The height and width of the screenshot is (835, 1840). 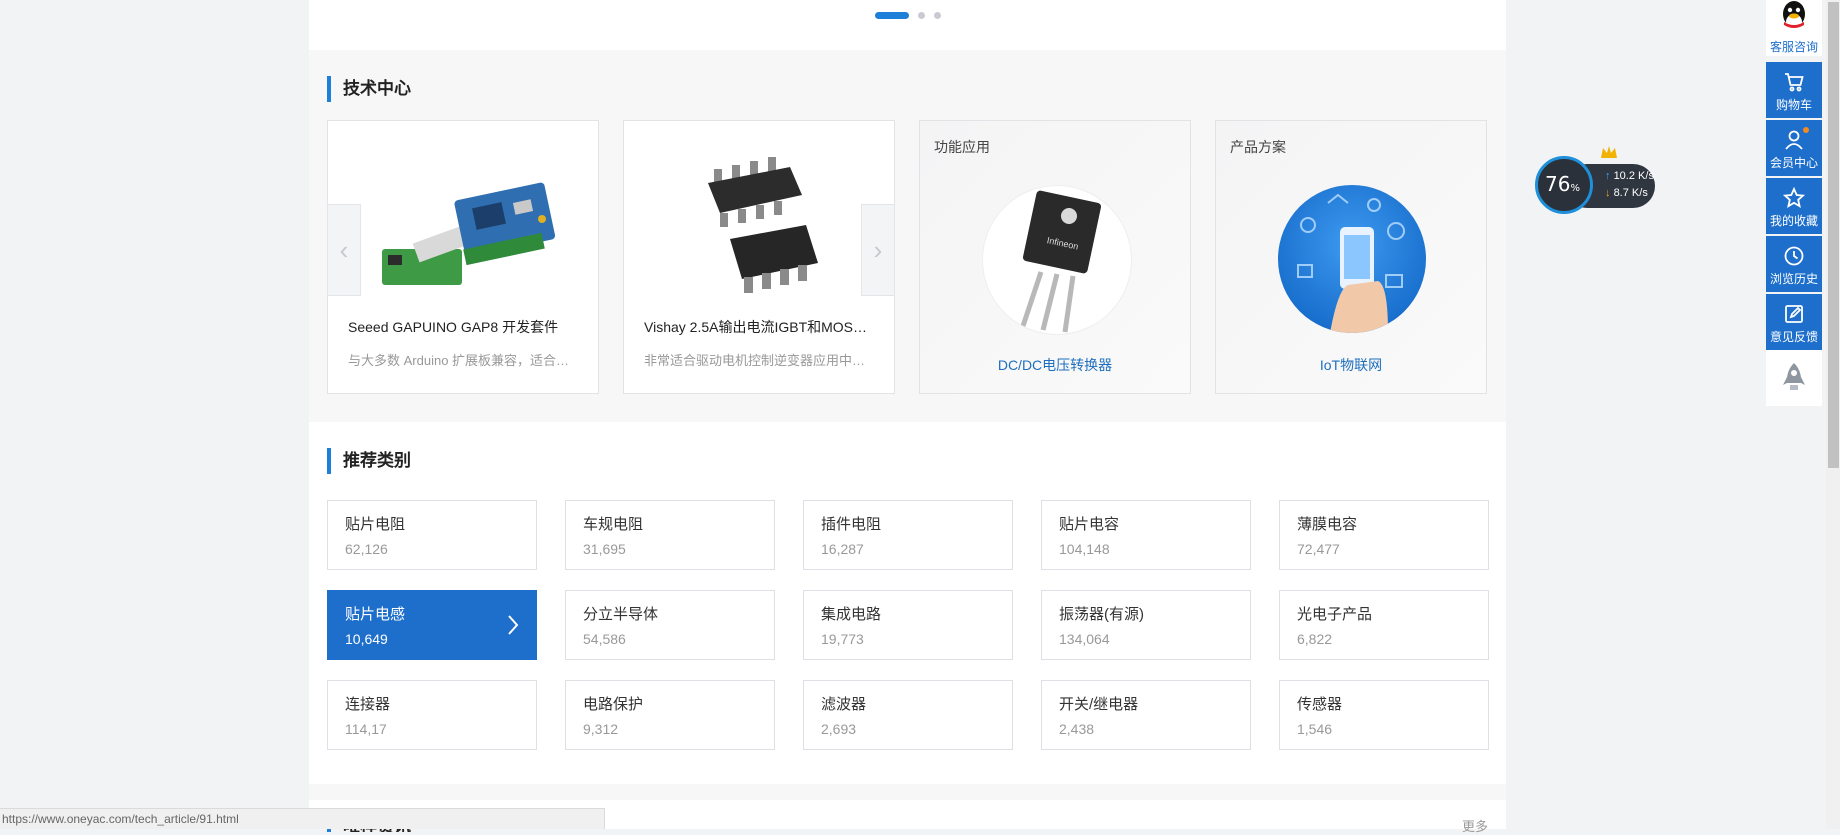 I want to click on category-card: 振荡器(有源) 134,064, so click(x=1146, y=625).